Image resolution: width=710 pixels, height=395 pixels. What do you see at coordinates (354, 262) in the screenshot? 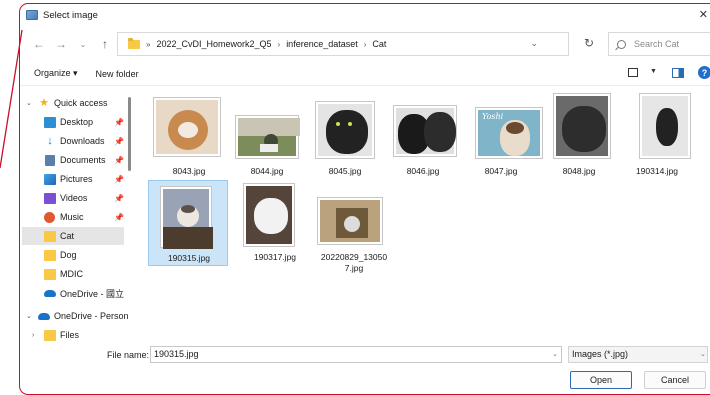
I see `file-name: 20220829_130507.jpg` at bounding box center [354, 262].